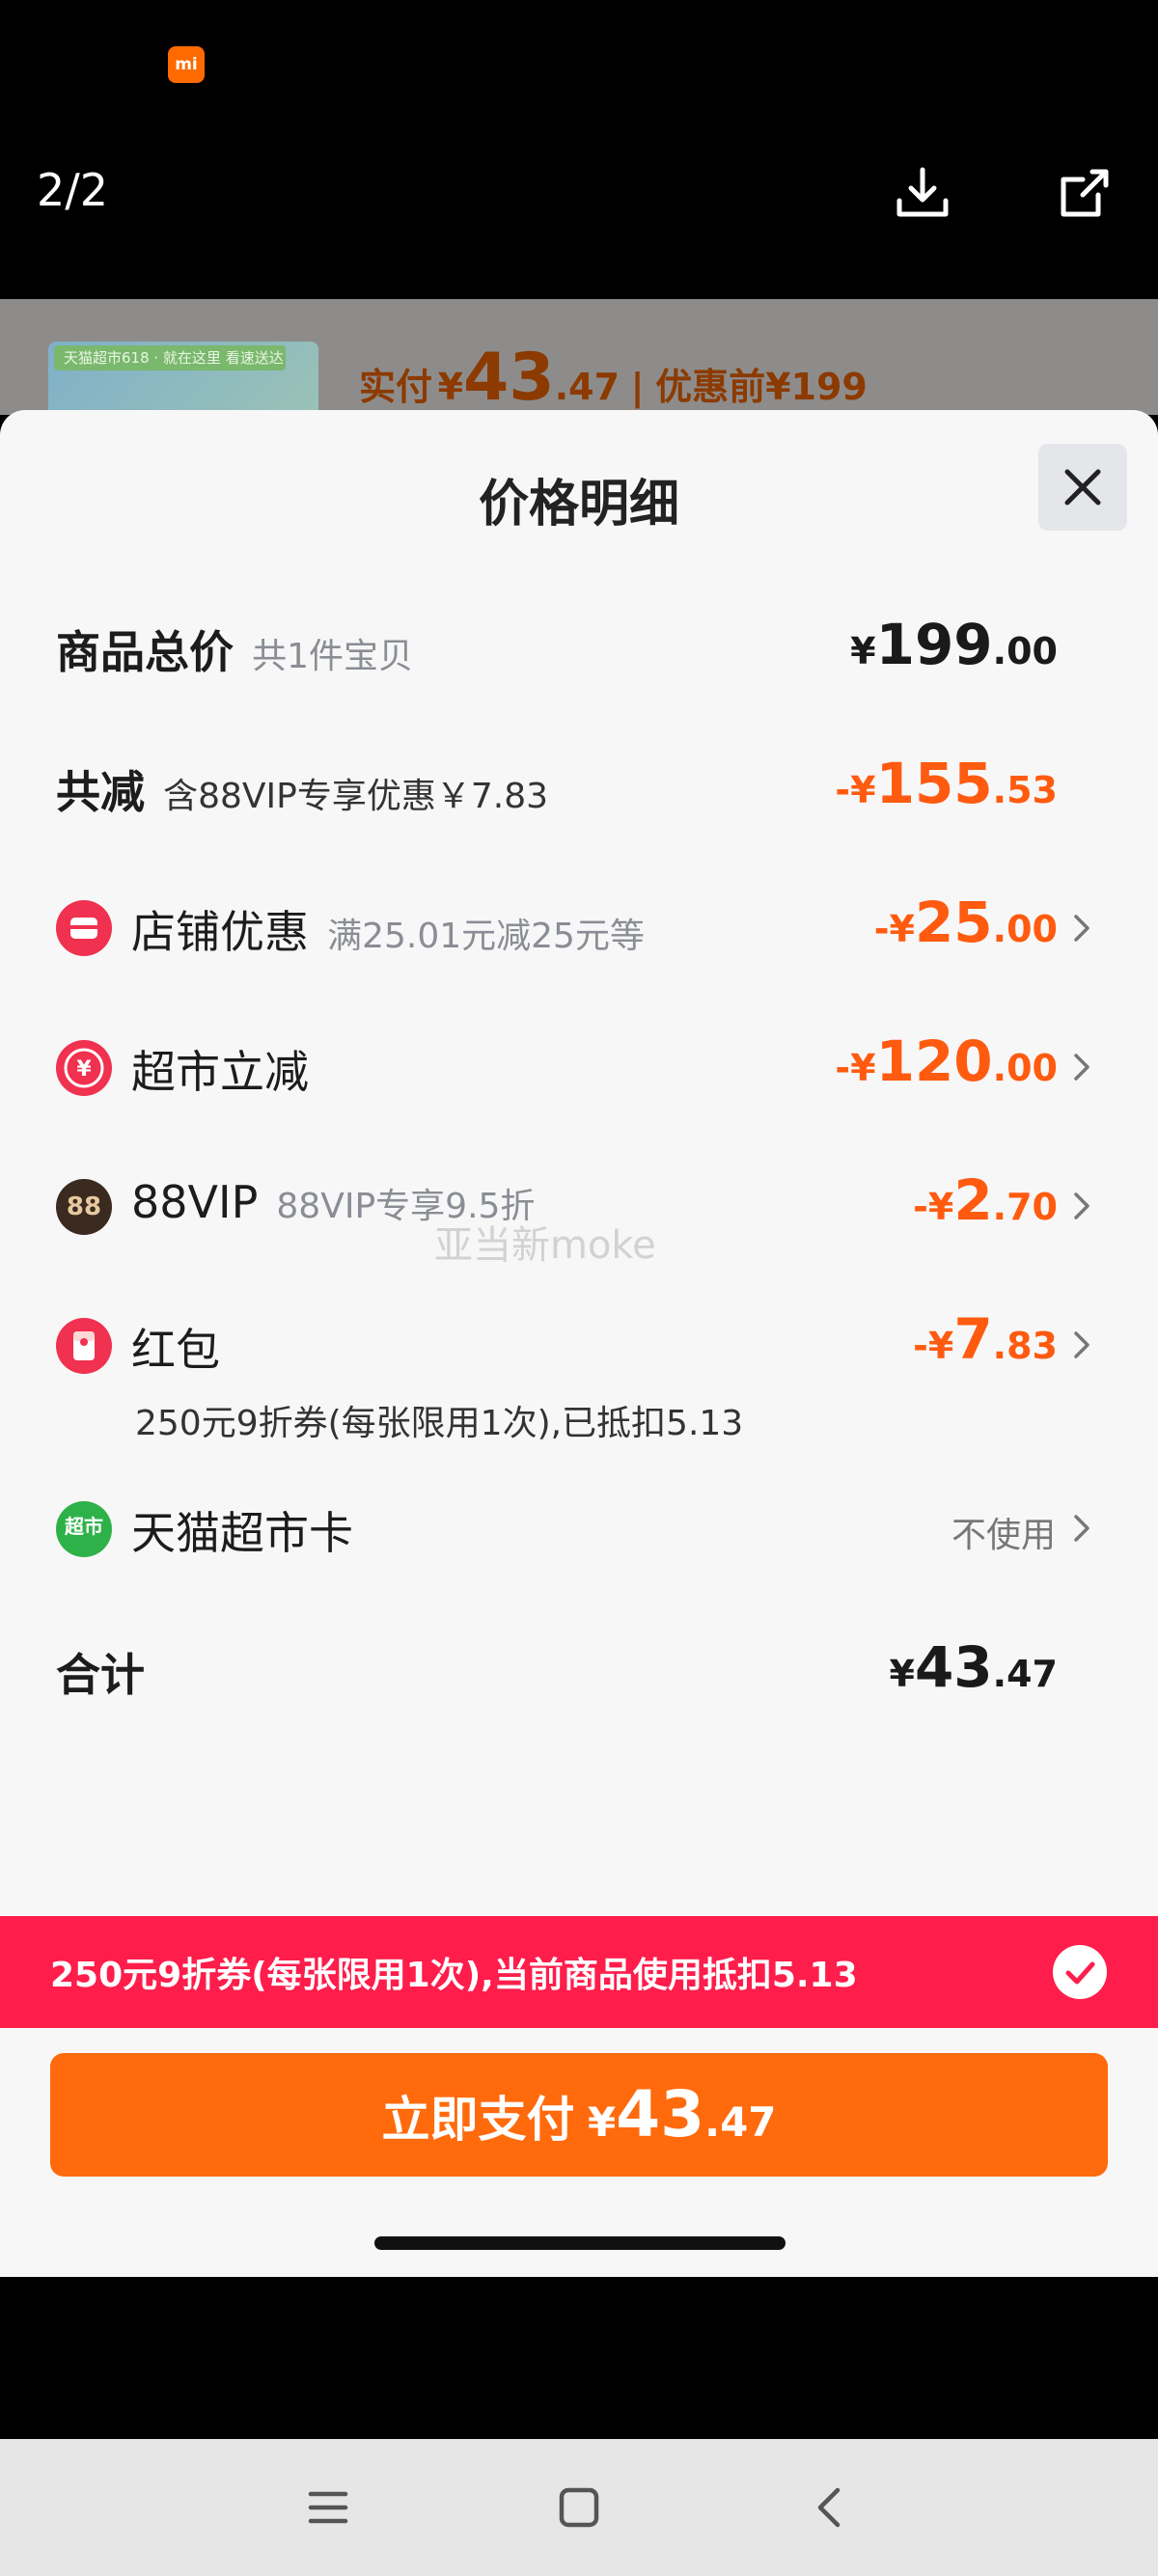  Describe the element at coordinates (1082, 502) in the screenshot. I see `close-icon` at that location.